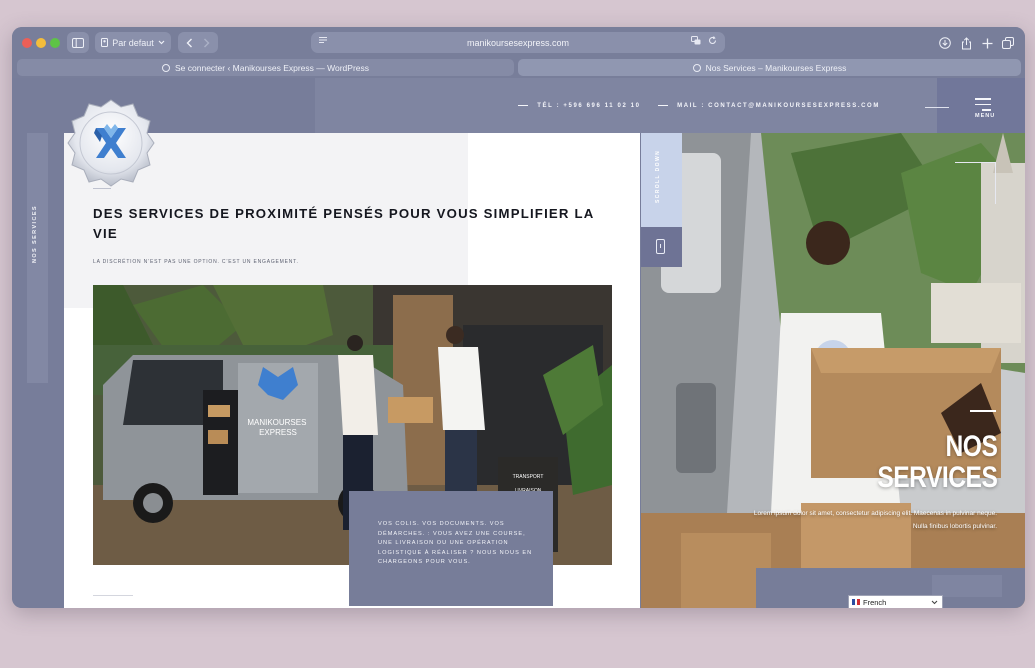 This screenshot has height=668, width=1035. Describe the element at coordinates (102, 188) in the screenshot. I see `heading-rule` at that location.